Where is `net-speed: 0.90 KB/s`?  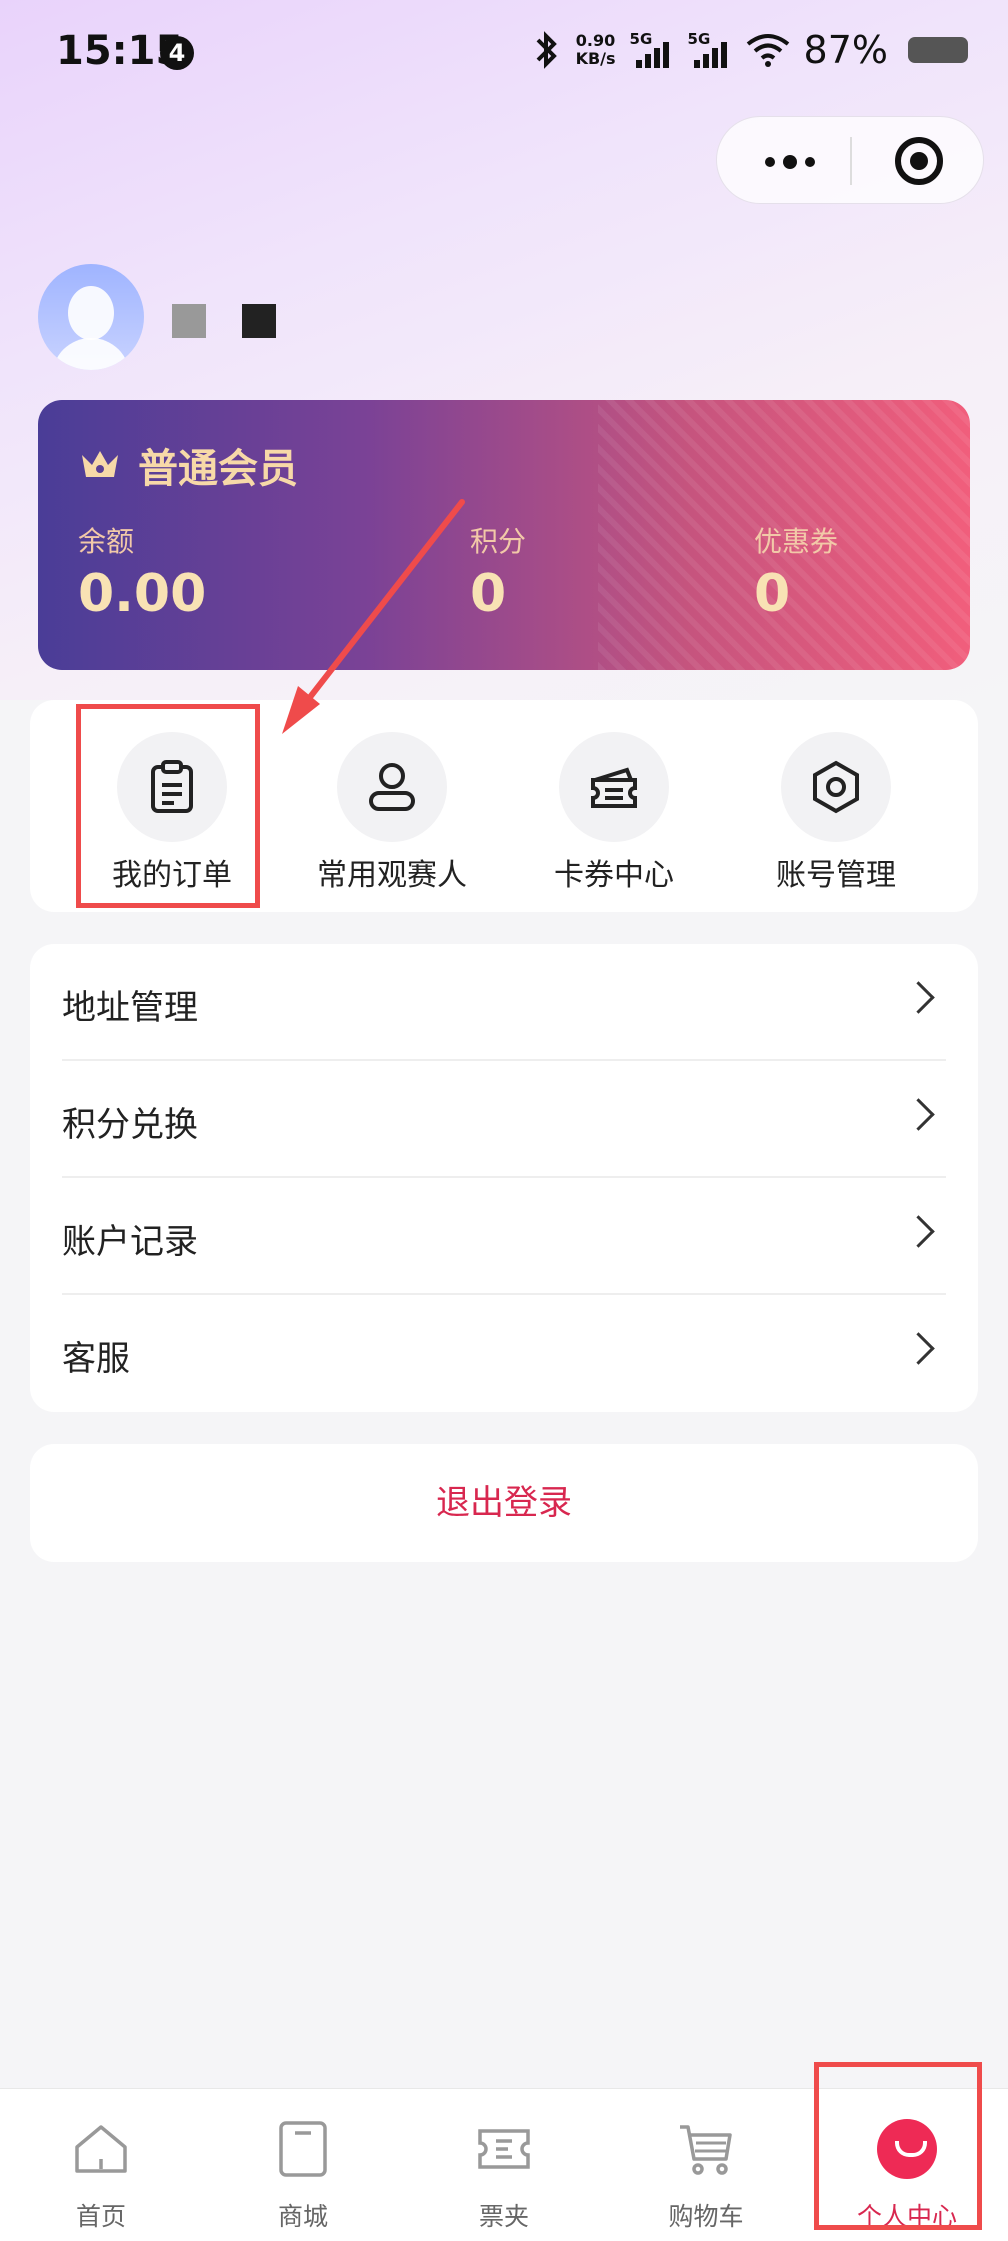 net-speed: 0.90 KB/s is located at coordinates (595, 49).